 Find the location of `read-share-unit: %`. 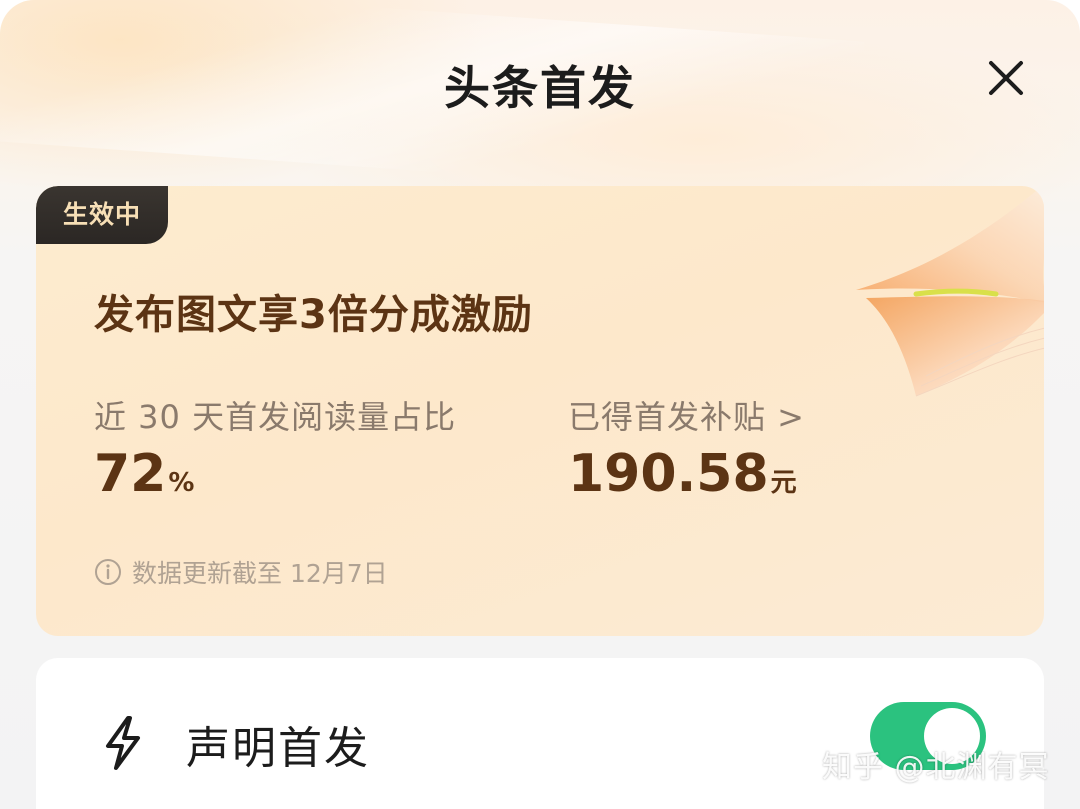

read-share-unit: % is located at coordinates (181, 483).